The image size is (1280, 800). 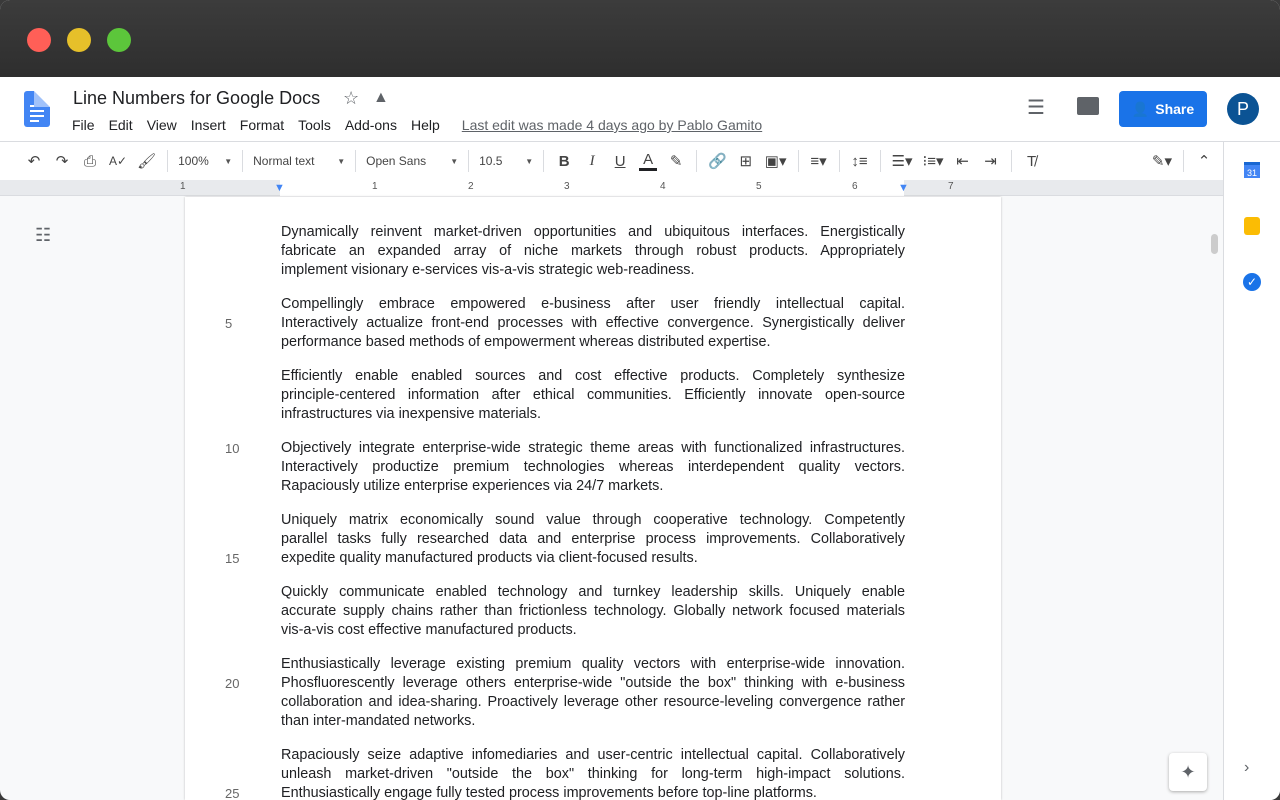 I want to click on menu-help: Help, so click(x=425, y=125).